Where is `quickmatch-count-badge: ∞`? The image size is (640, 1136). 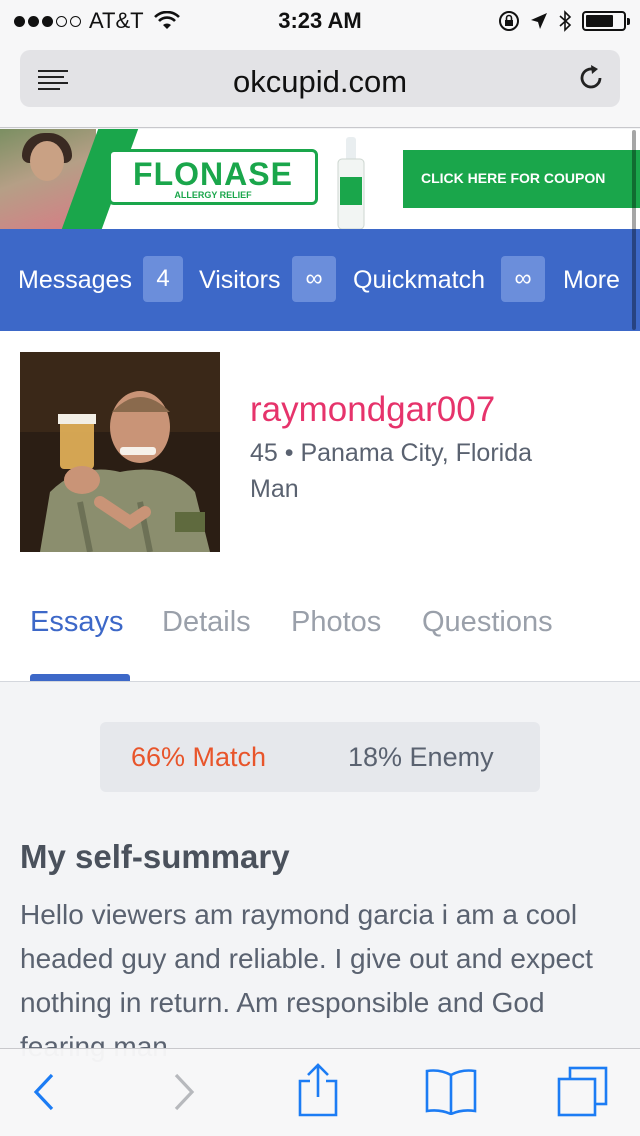
quickmatch-count-badge: ∞ is located at coordinates (523, 279).